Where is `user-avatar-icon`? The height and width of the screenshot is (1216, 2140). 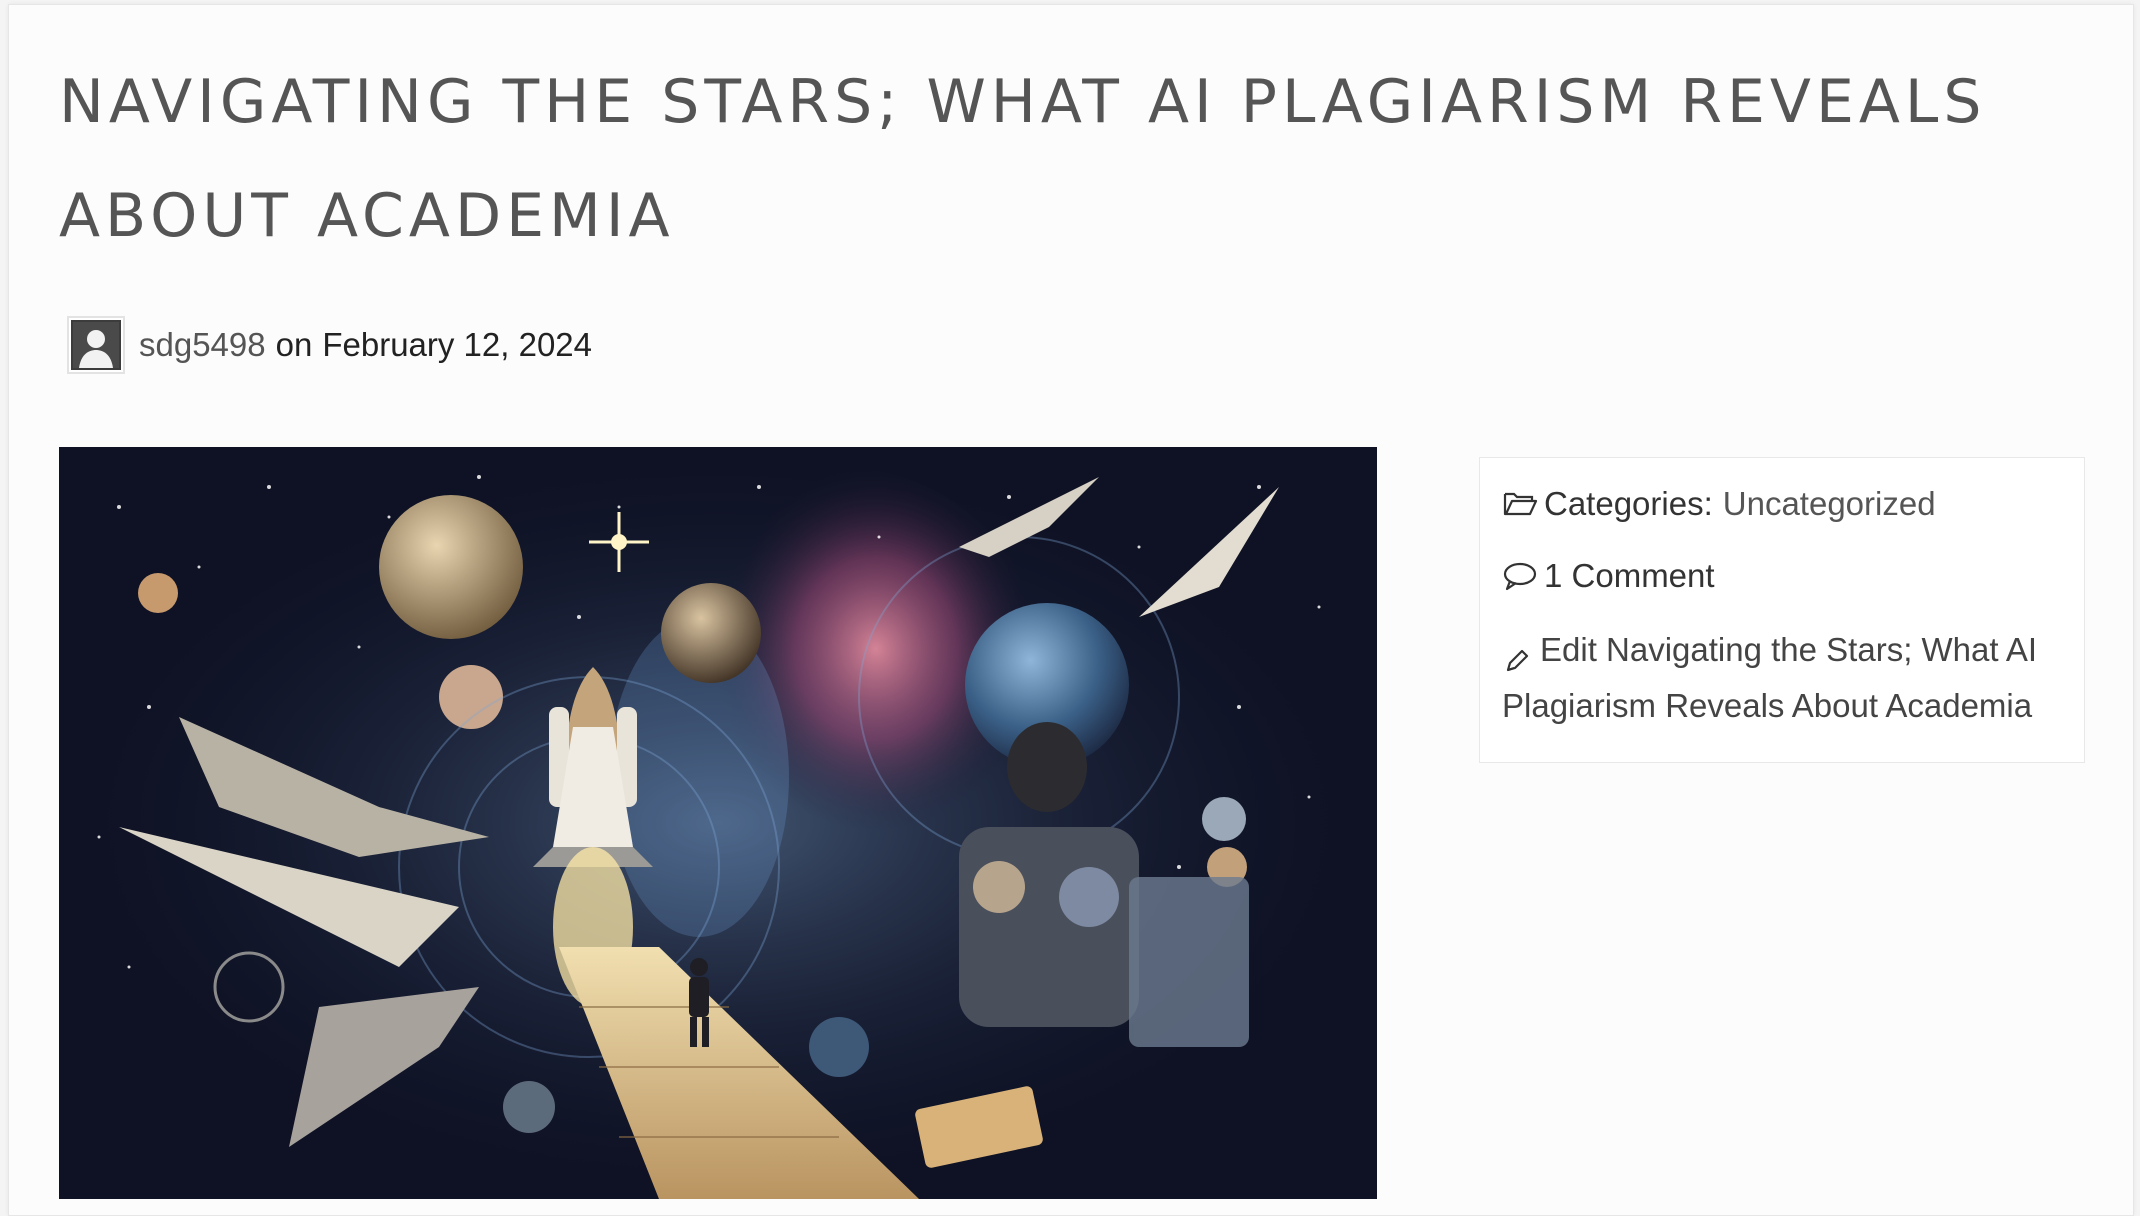
user-avatar-icon is located at coordinates (96, 345).